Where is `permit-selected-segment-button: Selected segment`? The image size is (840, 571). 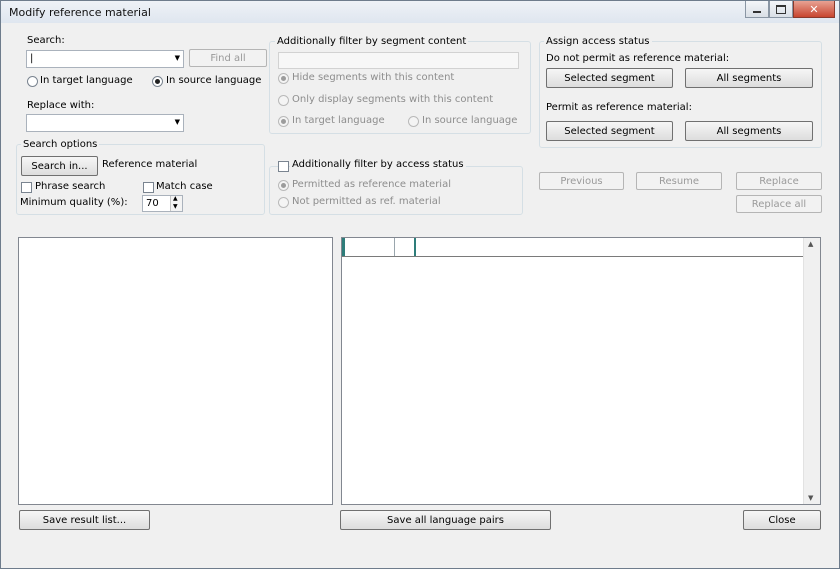 permit-selected-segment-button: Selected segment is located at coordinates (609, 131).